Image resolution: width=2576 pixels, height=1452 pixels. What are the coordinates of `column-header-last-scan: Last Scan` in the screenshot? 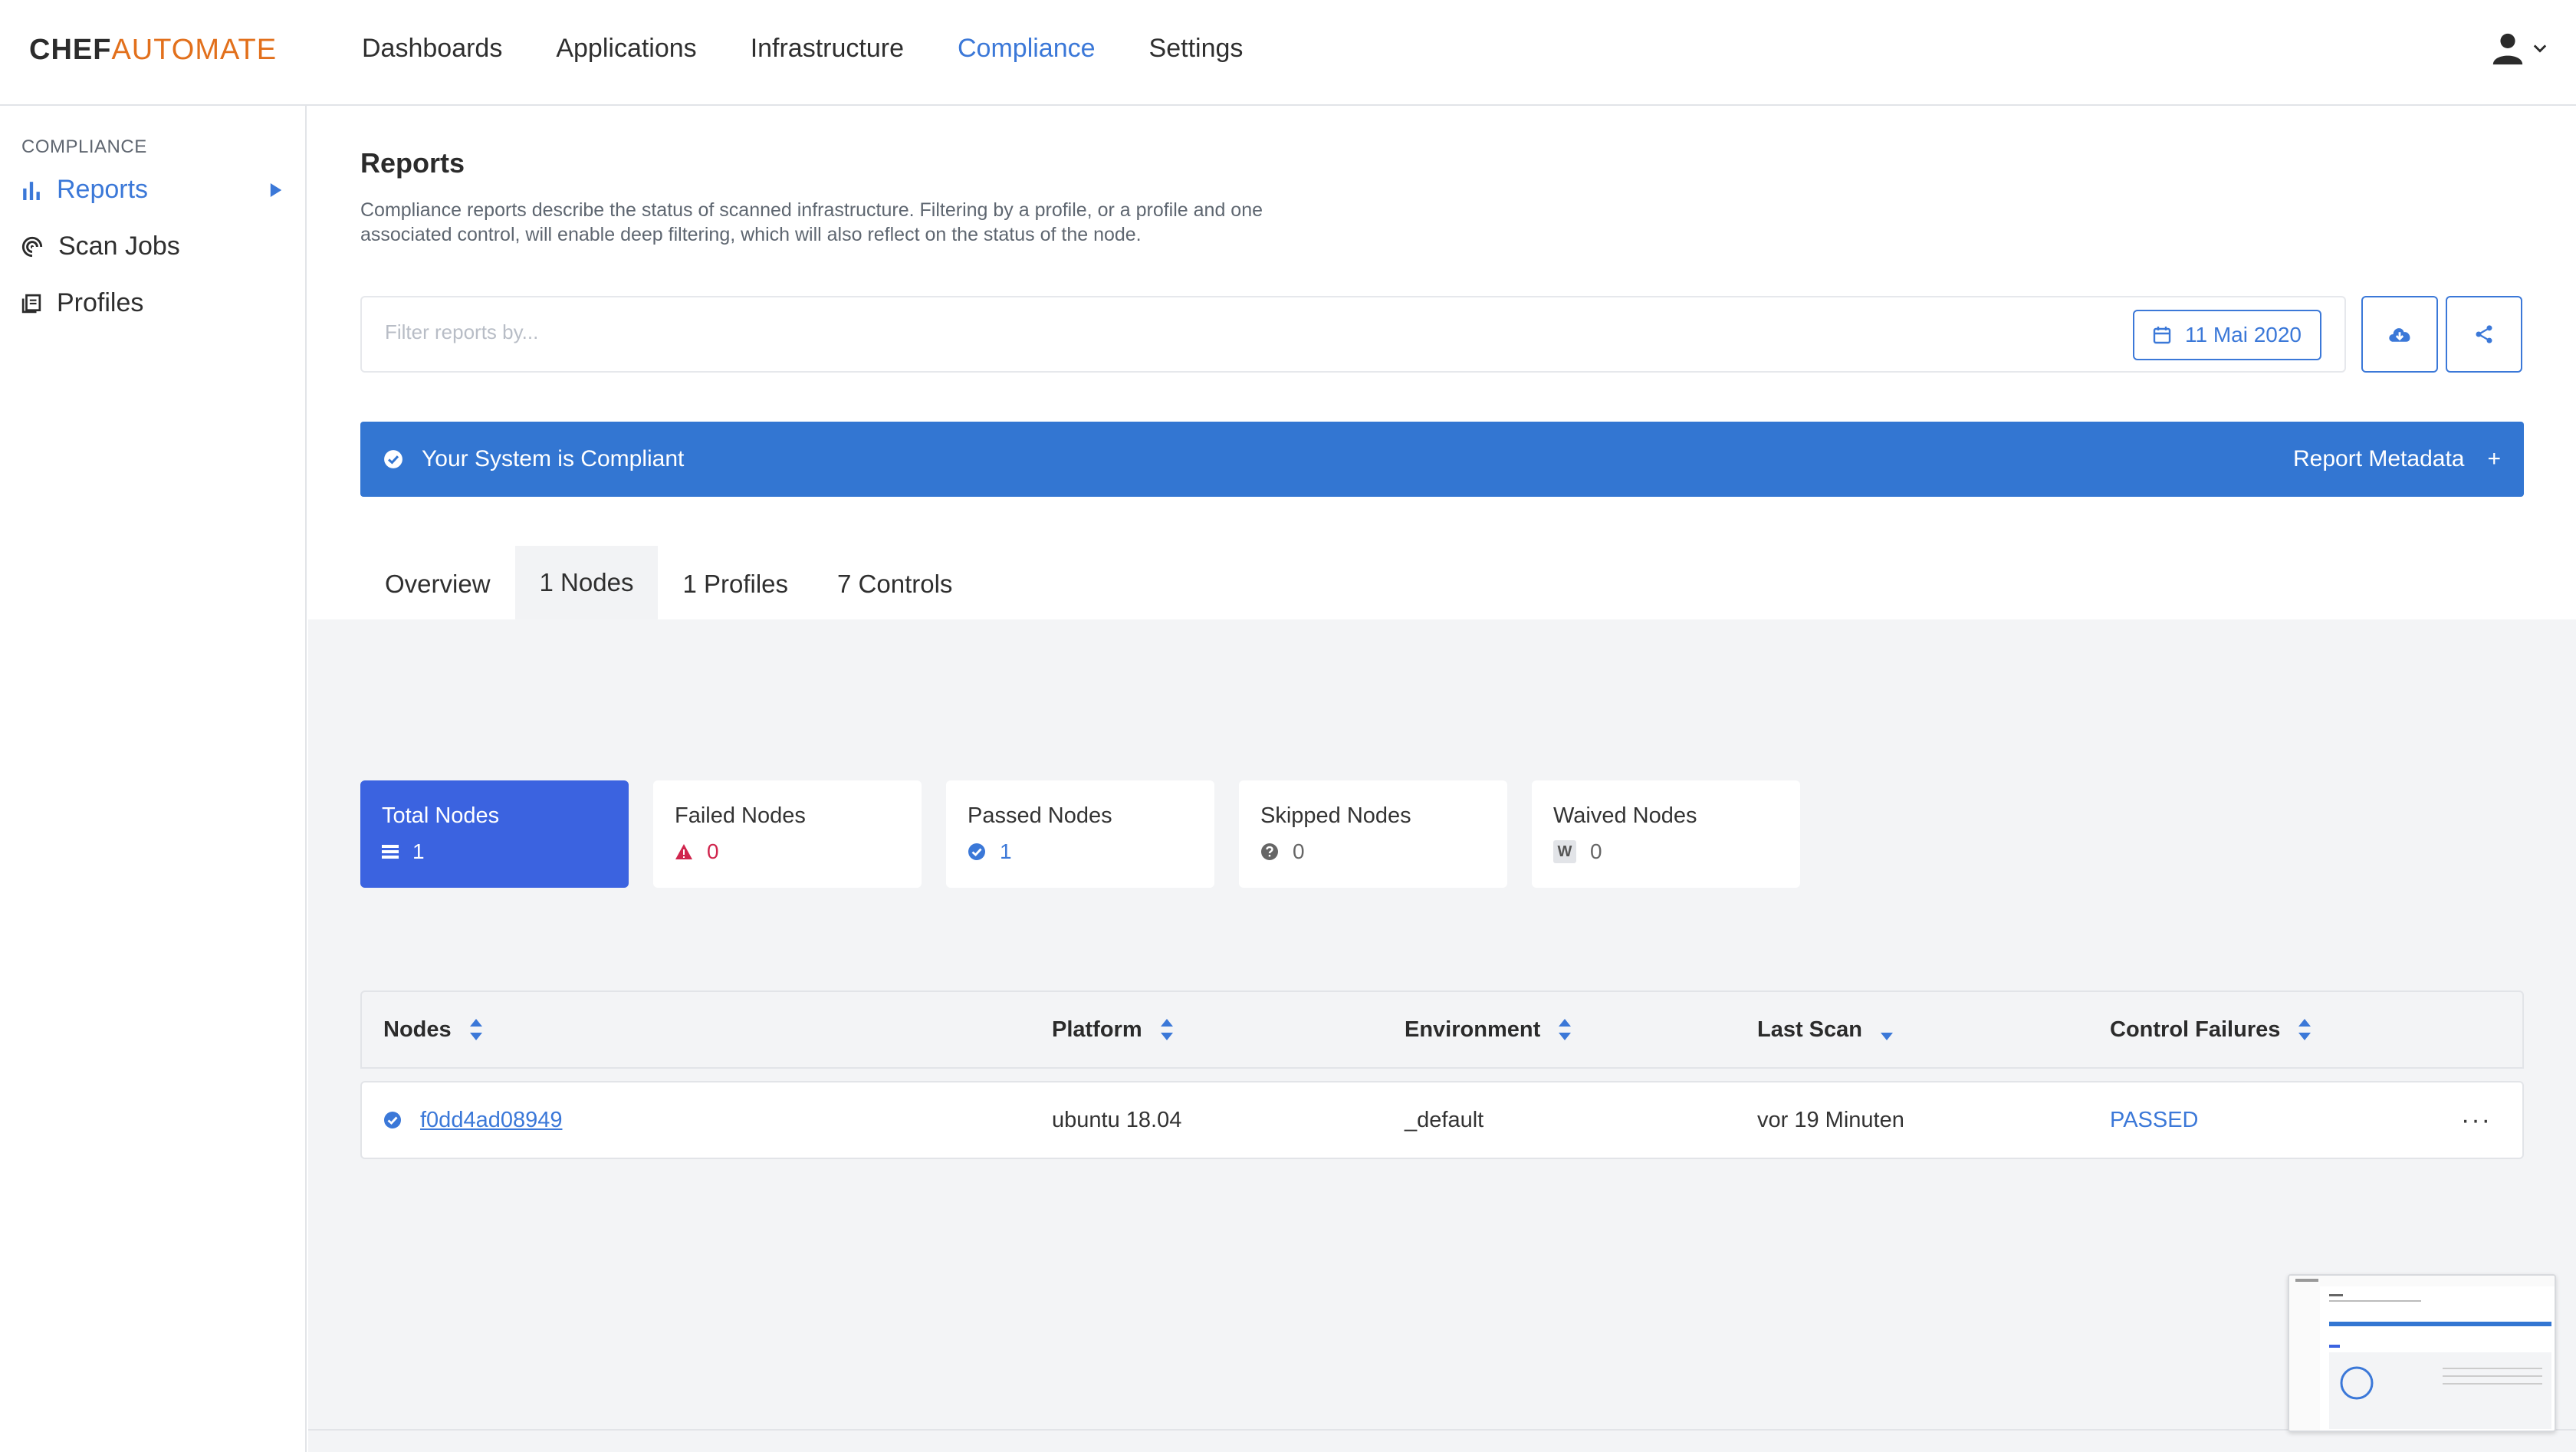 It's located at (1825, 1029).